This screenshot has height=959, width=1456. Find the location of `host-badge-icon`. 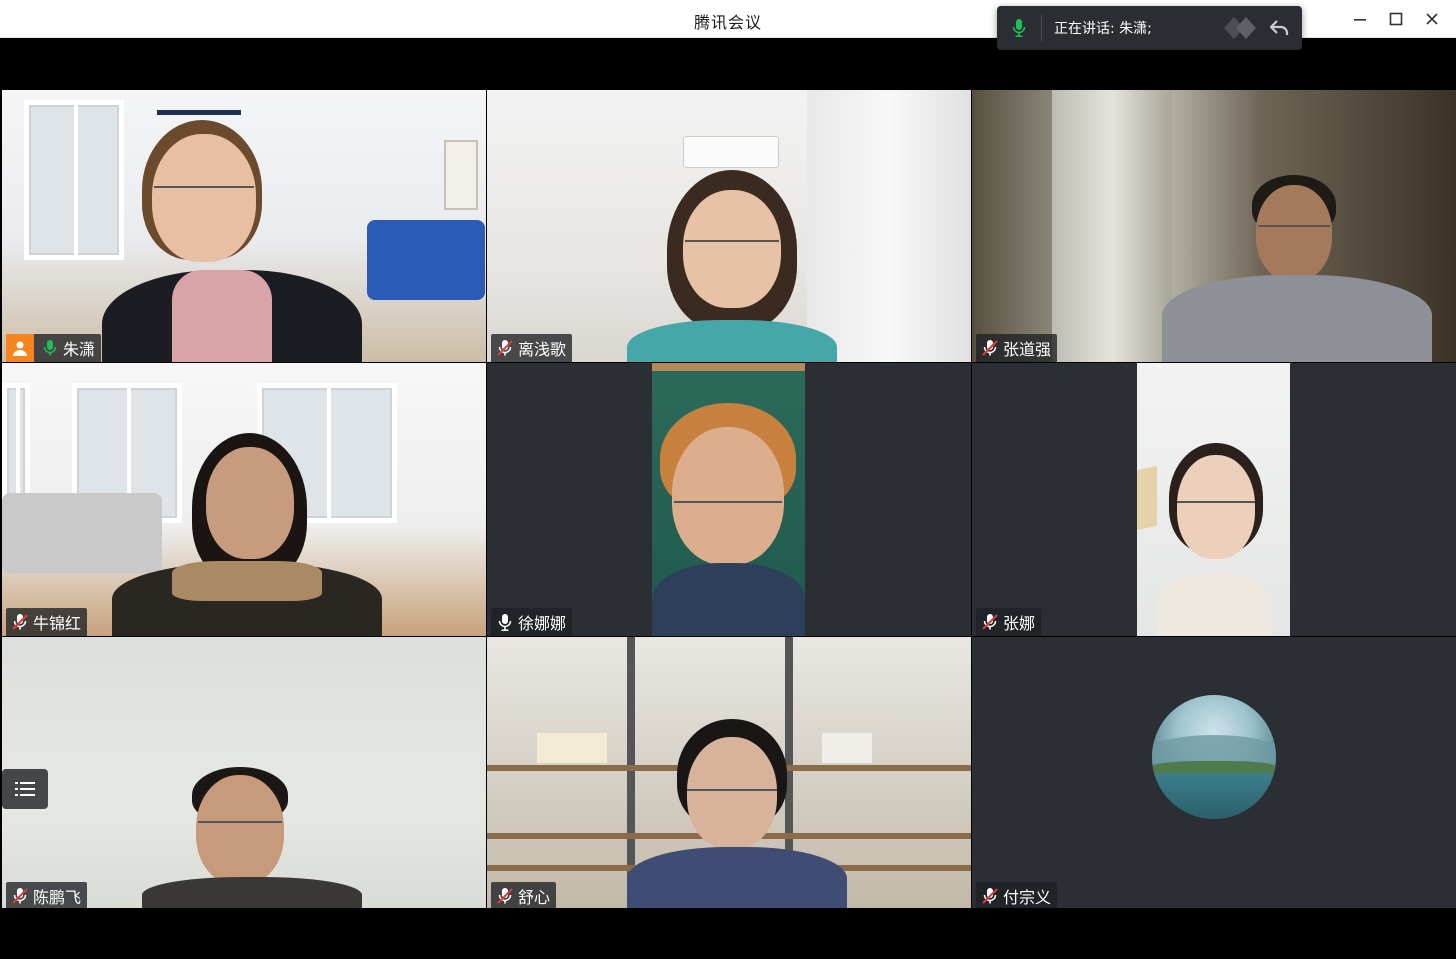

host-badge-icon is located at coordinates (20, 348).